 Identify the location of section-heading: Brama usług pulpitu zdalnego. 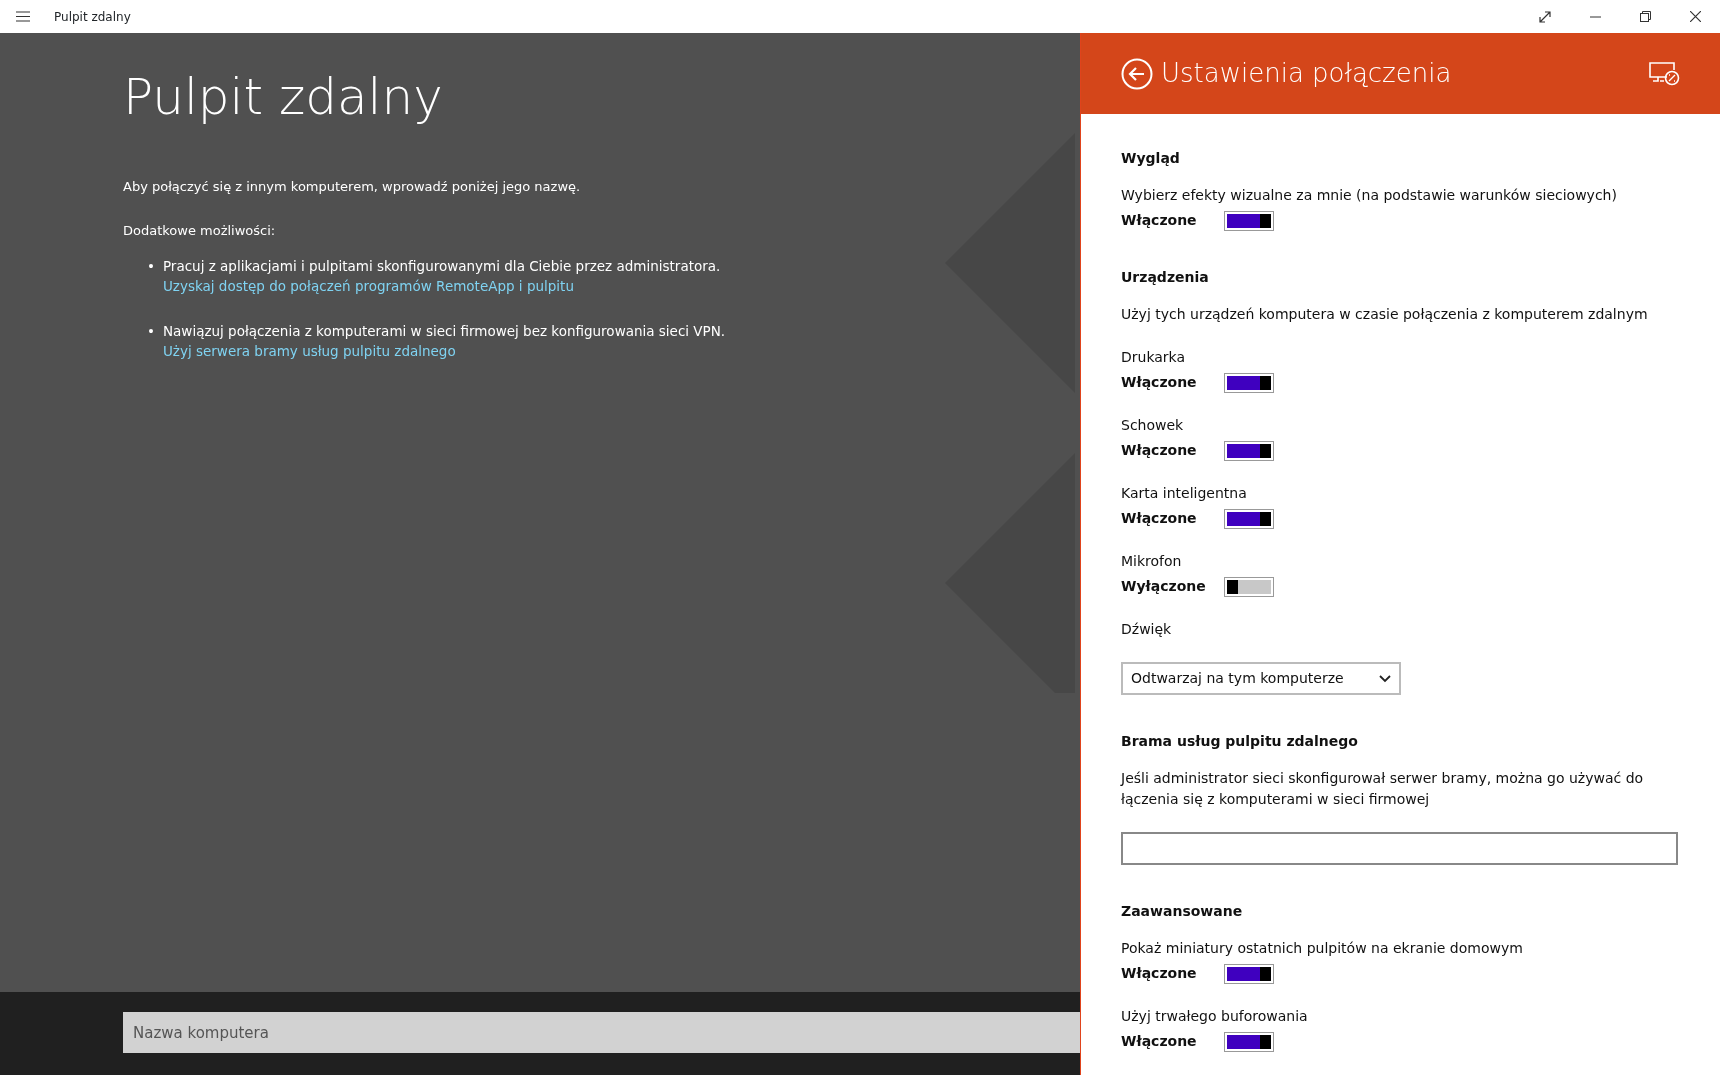
(1240, 741).